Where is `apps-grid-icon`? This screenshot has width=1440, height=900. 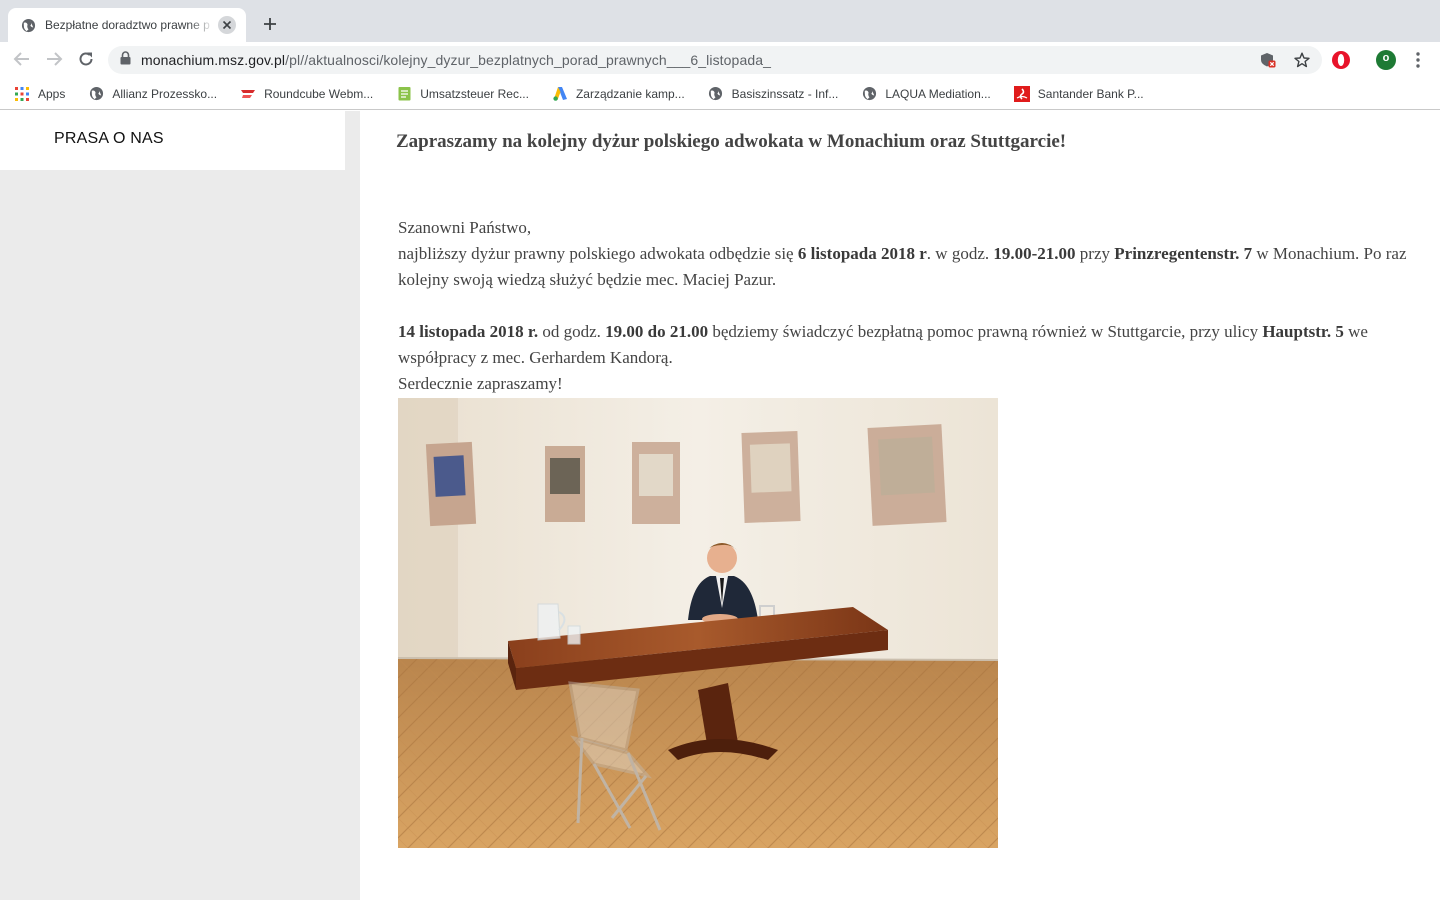
apps-grid-icon is located at coordinates (22, 94).